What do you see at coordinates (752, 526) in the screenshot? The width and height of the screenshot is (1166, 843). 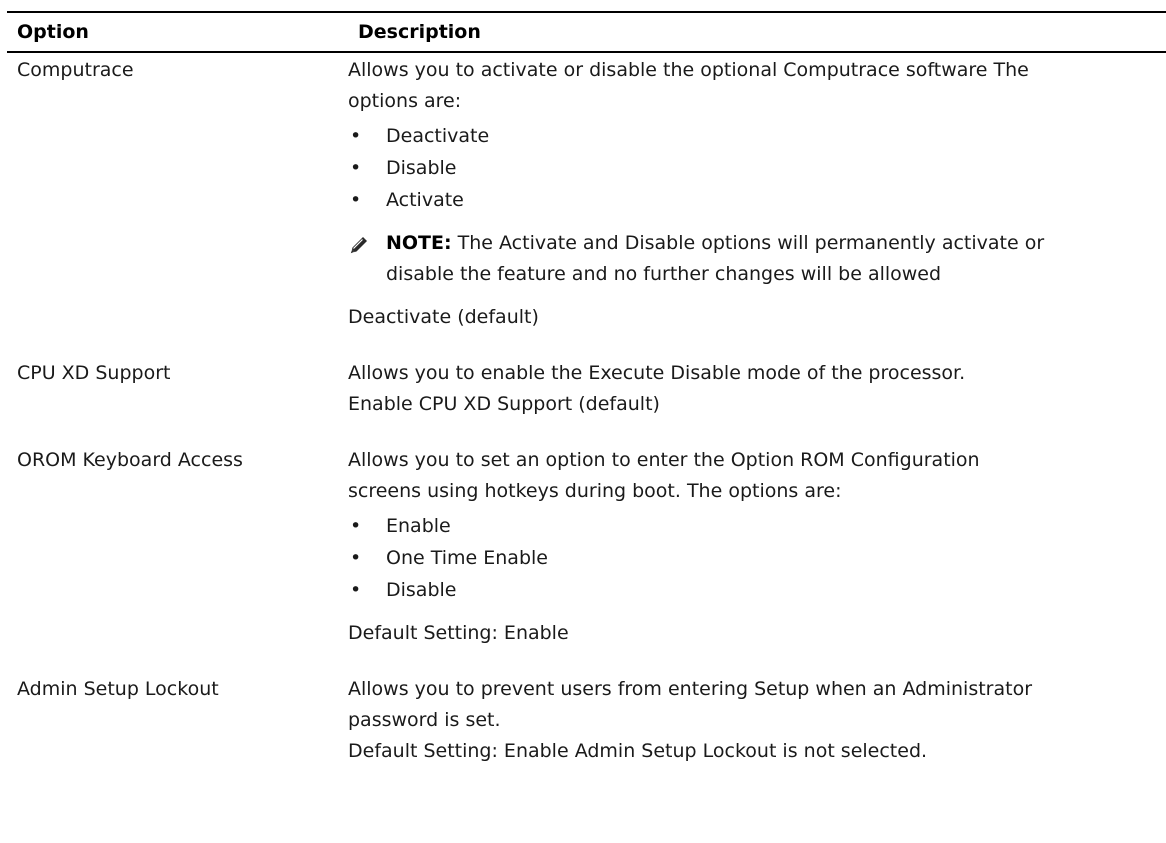 I see `list-item: Enable` at bounding box center [752, 526].